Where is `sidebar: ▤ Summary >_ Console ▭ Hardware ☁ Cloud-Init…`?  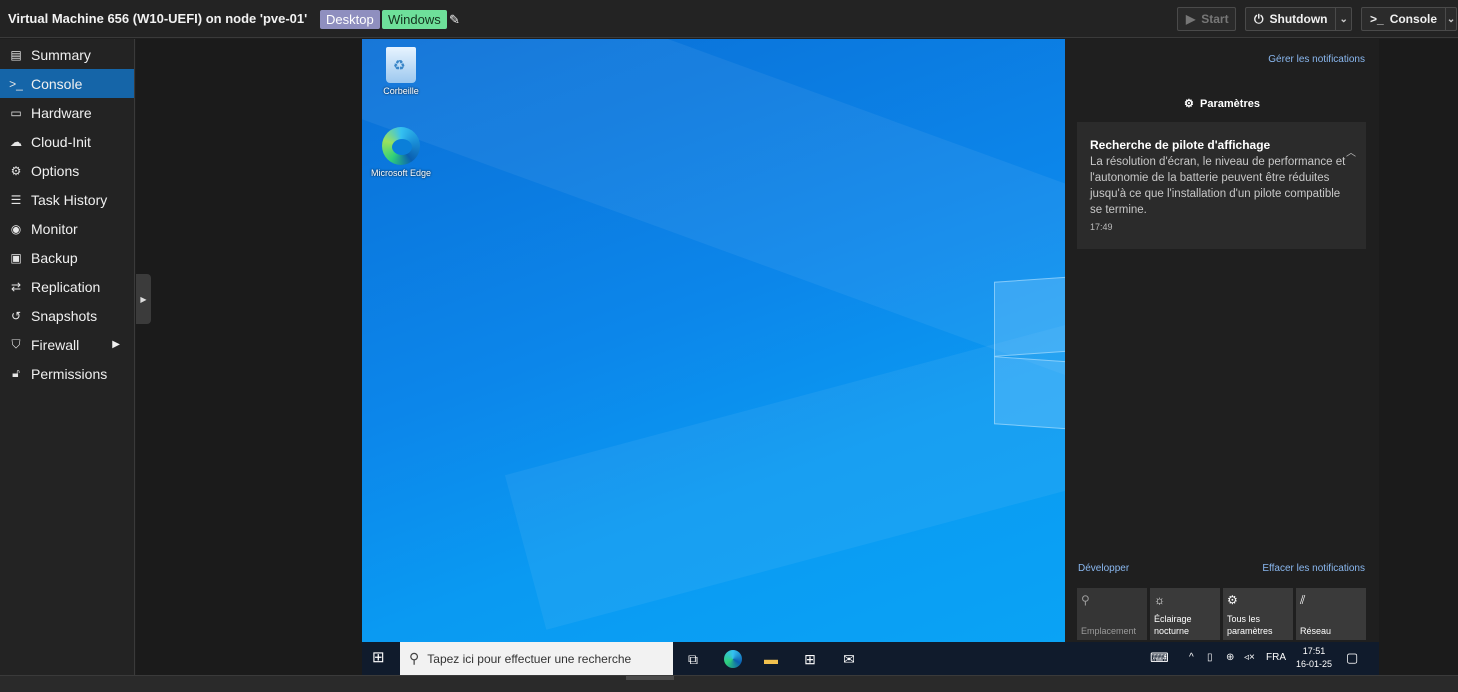
sidebar: ▤ Summary >_ Console ▭ Hardware ☁ Cloud-Init… is located at coordinates (67, 357).